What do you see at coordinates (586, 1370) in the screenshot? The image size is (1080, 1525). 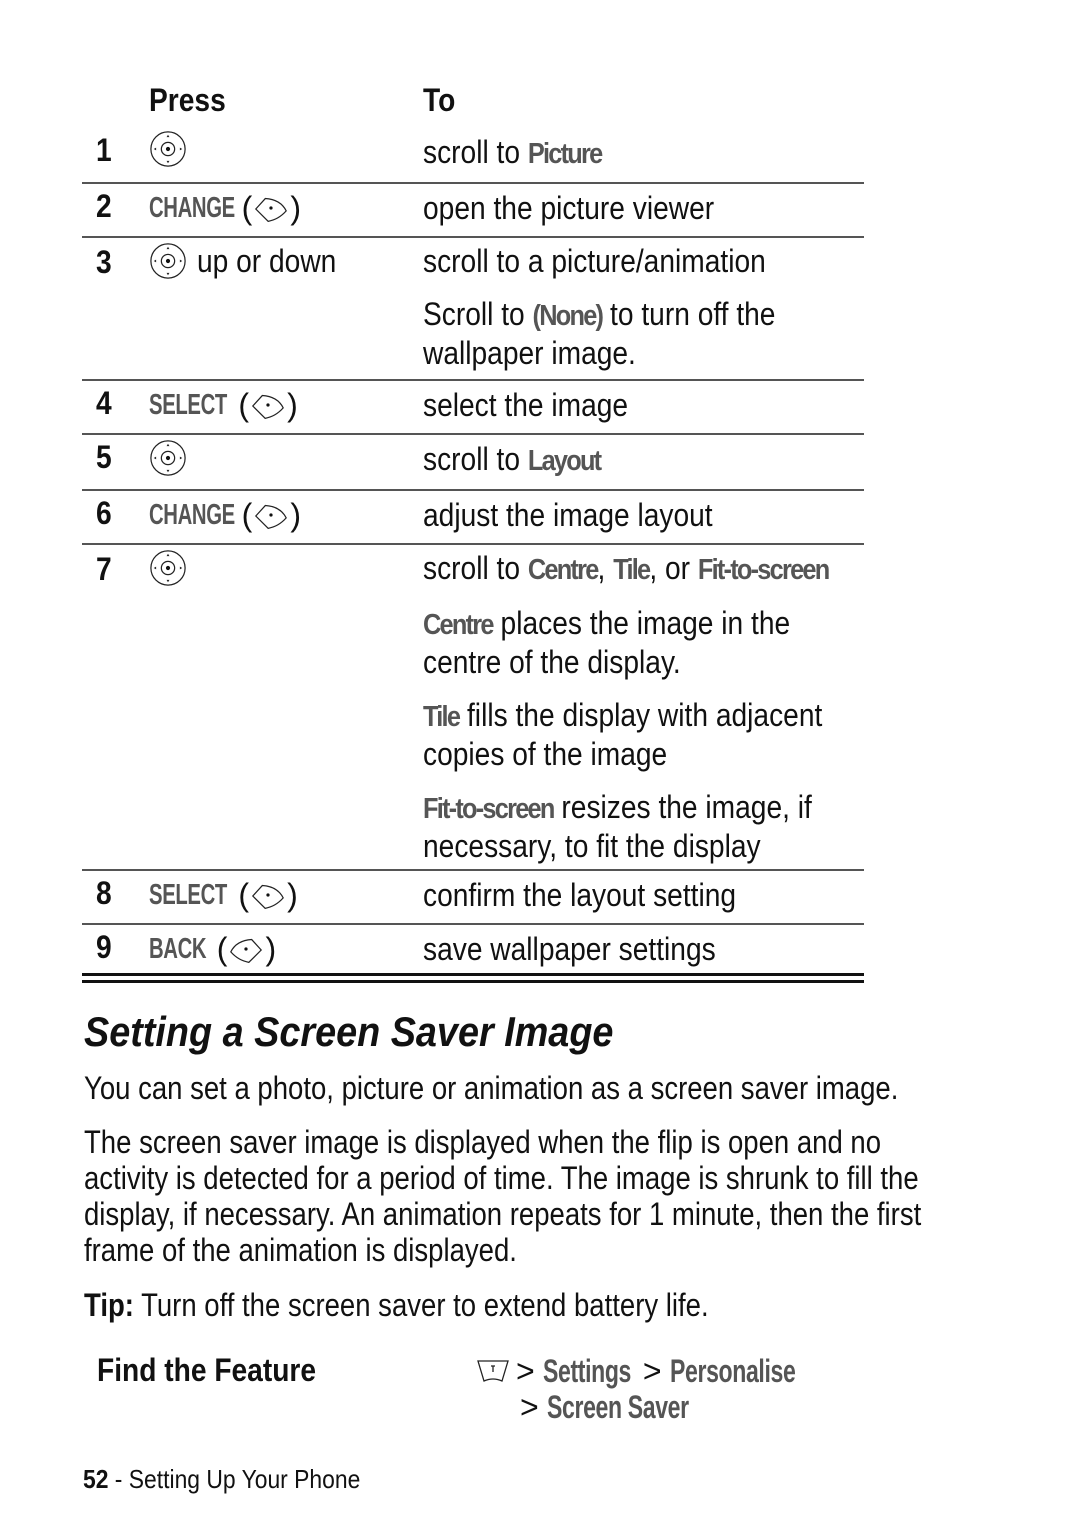 I see `menu-item-settings: Settings` at bounding box center [586, 1370].